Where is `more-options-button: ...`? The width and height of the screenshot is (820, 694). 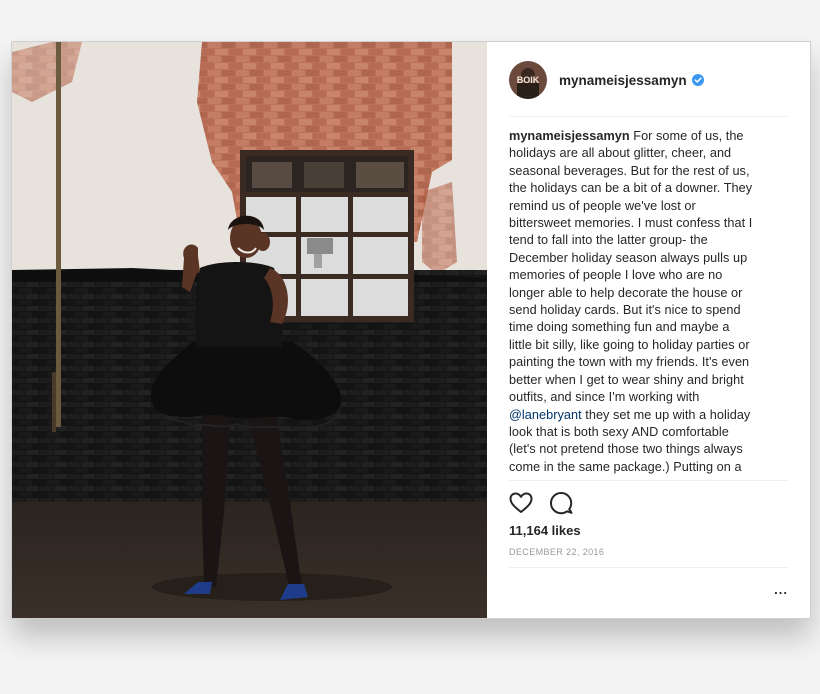 more-options-button: ... is located at coordinates (781, 589).